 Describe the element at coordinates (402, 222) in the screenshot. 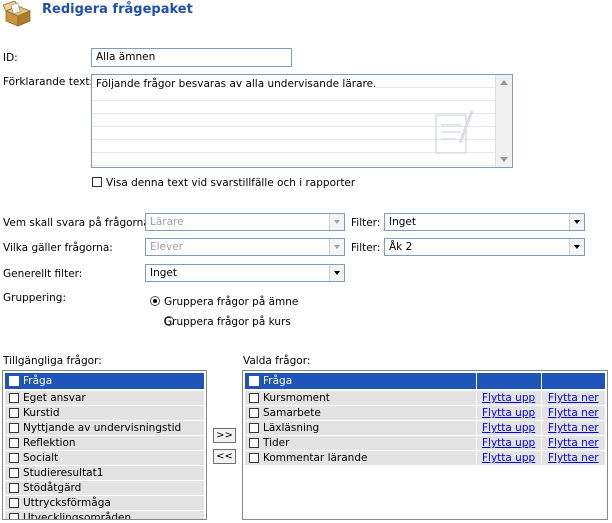

I see `who-filter-value: Inget` at that location.